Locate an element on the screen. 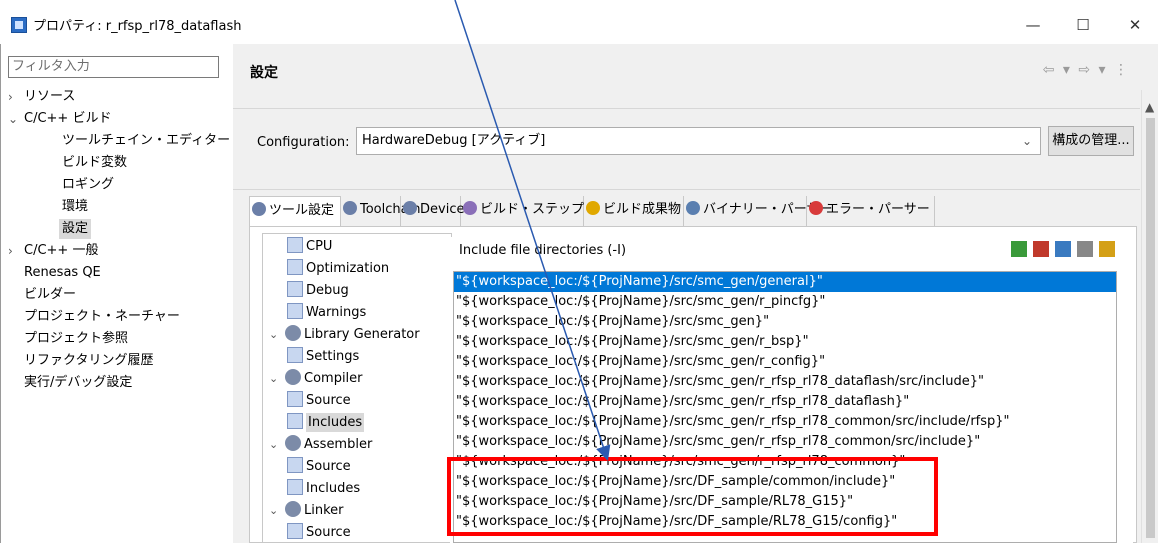 This screenshot has height=543, width=1158. tool-node: ⌄ Compiler is located at coordinates (316, 379).